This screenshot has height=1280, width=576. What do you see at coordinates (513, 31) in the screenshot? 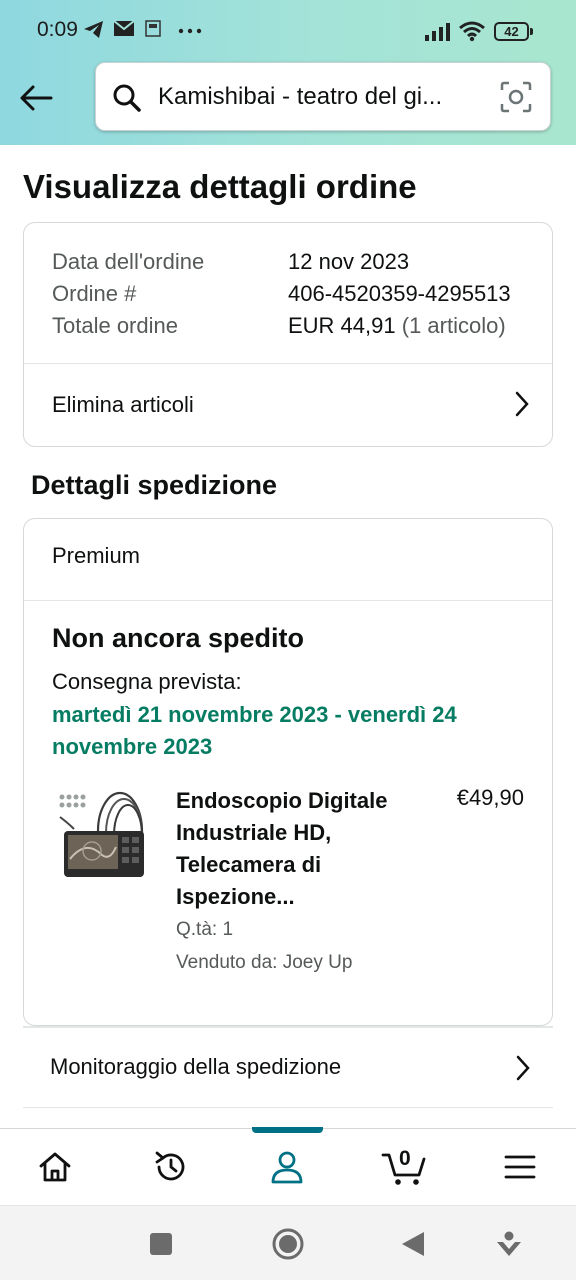
I see `battery-indicator: 42` at bounding box center [513, 31].